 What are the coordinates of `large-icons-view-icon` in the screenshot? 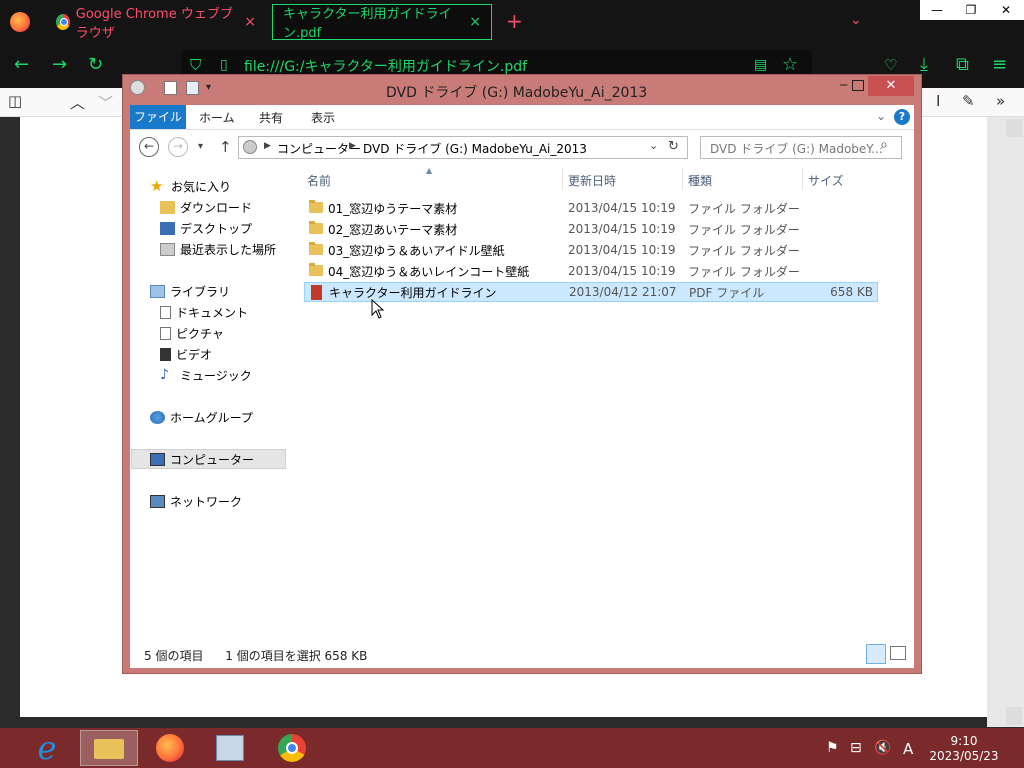 It's located at (898, 653).